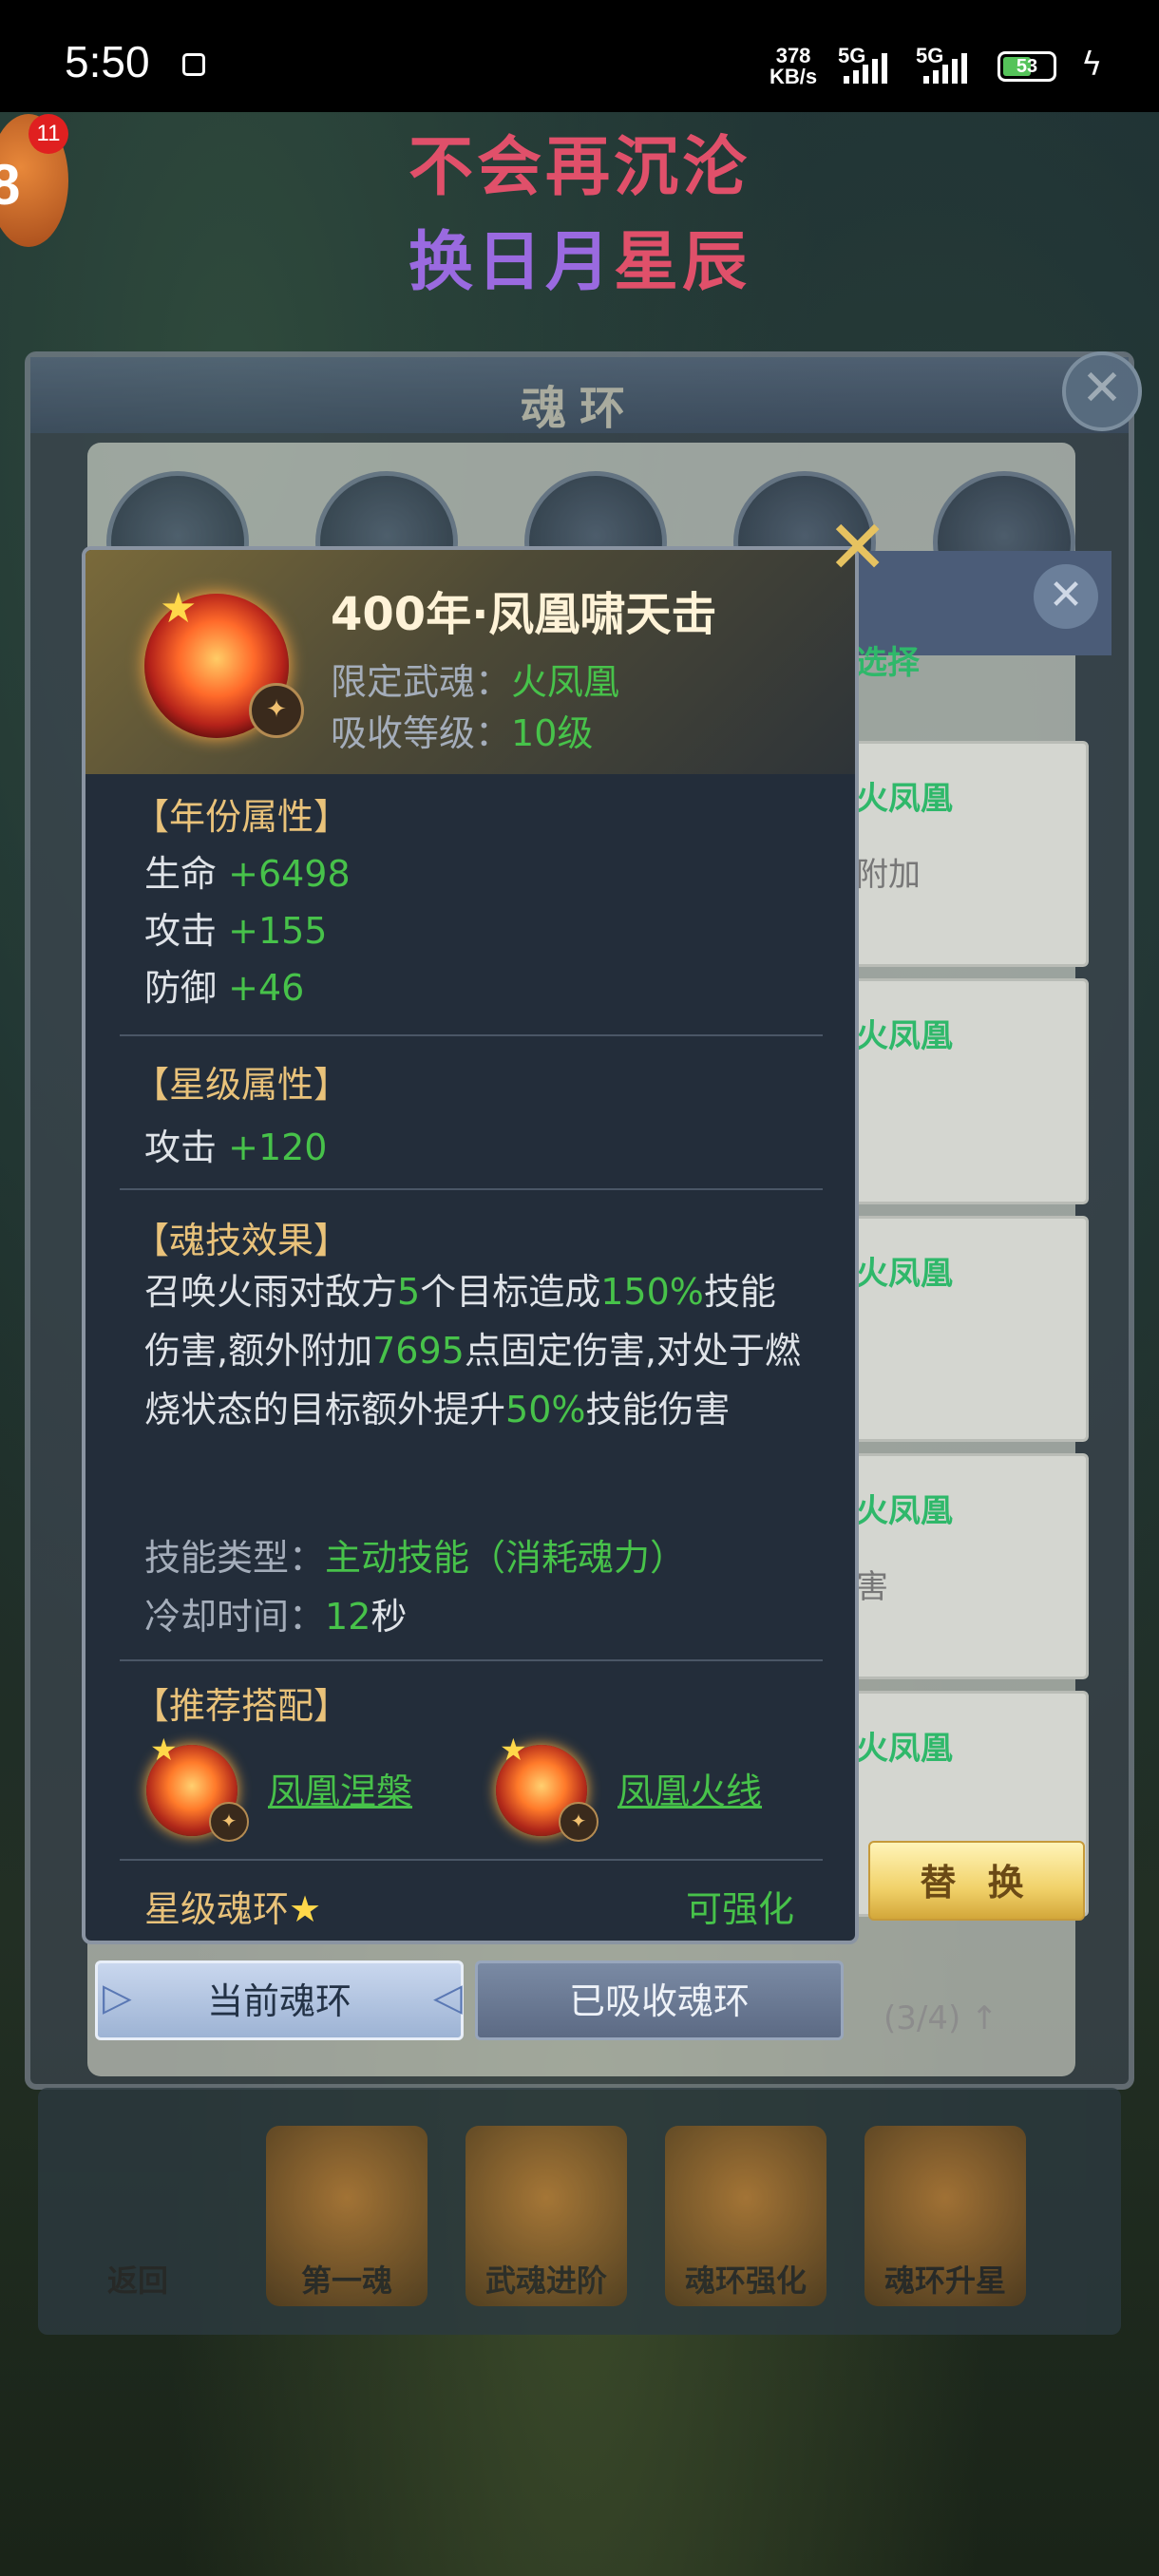 Image resolution: width=1159 pixels, height=2576 pixels. I want to click on stat-value: +155, so click(278, 931).